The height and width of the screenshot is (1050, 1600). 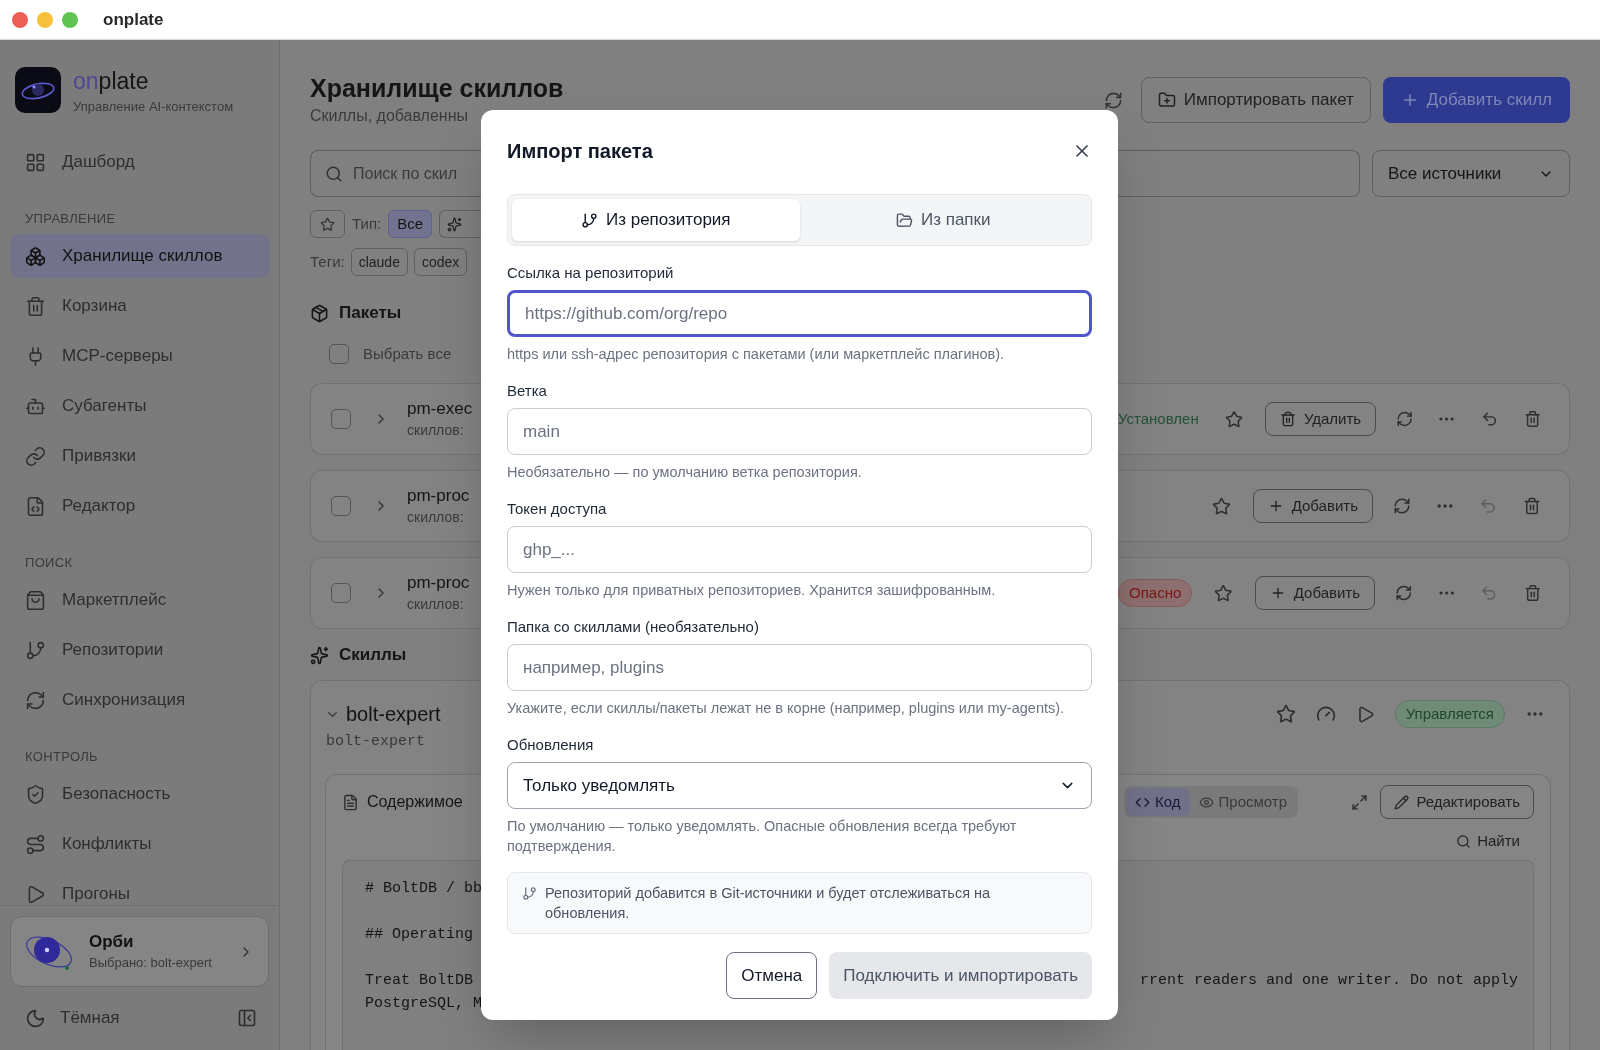 I want to click on eye-icon, so click(x=1206, y=802).